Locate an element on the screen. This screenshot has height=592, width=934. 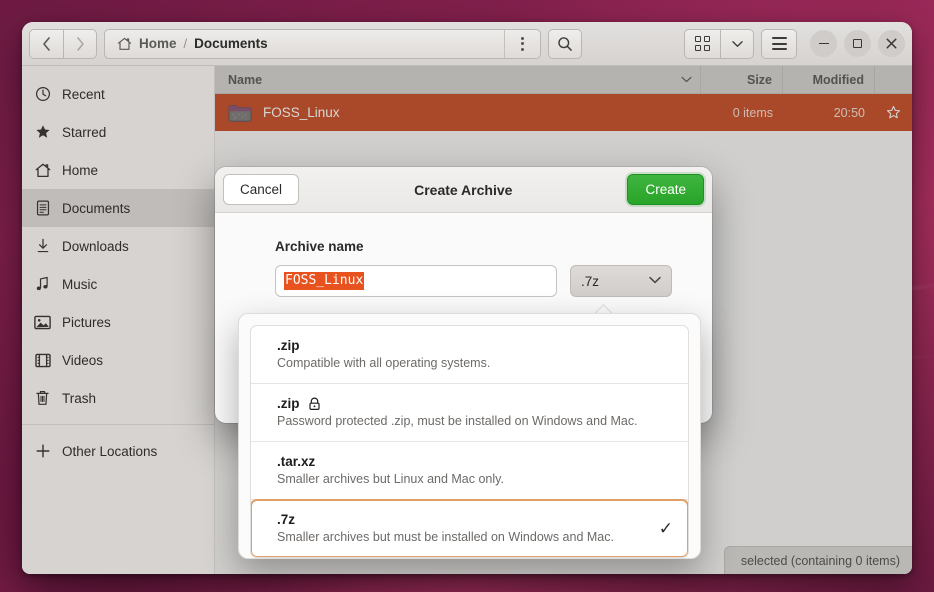
format-option-title-label: .7z is located at coordinates (286, 519).